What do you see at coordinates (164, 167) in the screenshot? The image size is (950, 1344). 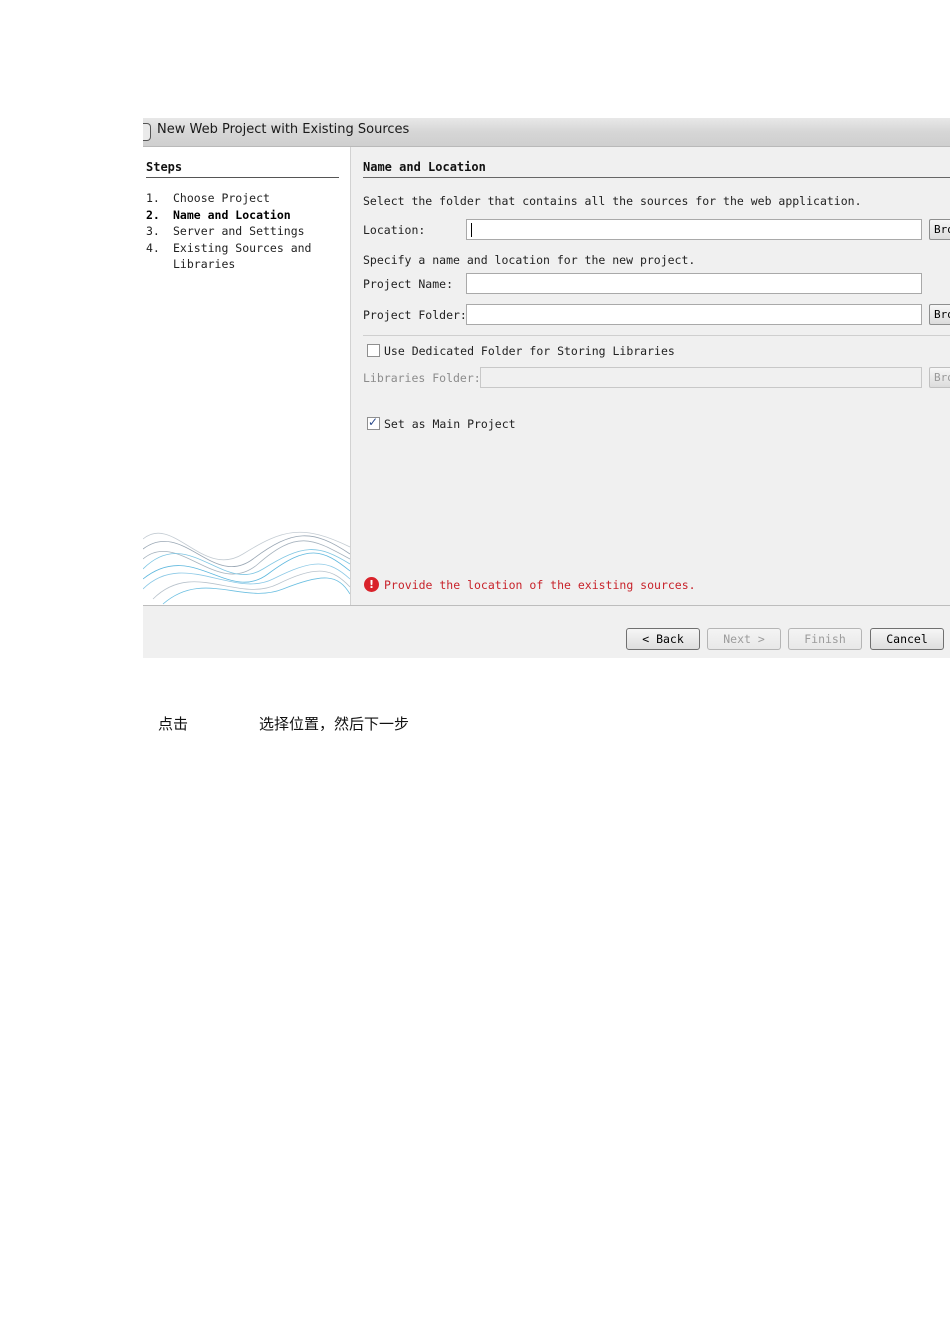 I see `steps-title: Steps` at bounding box center [164, 167].